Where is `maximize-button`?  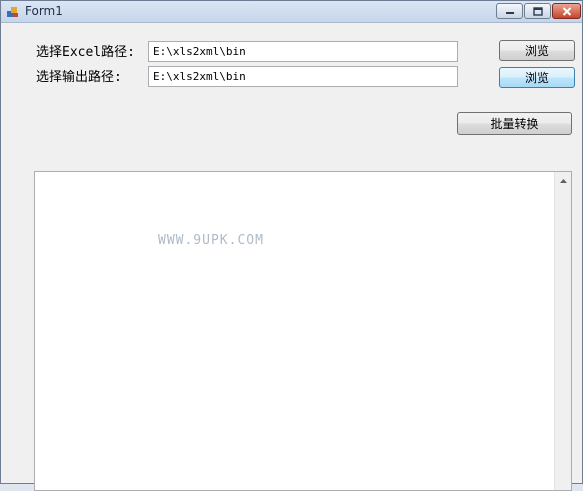
maximize-button is located at coordinates (537, 11).